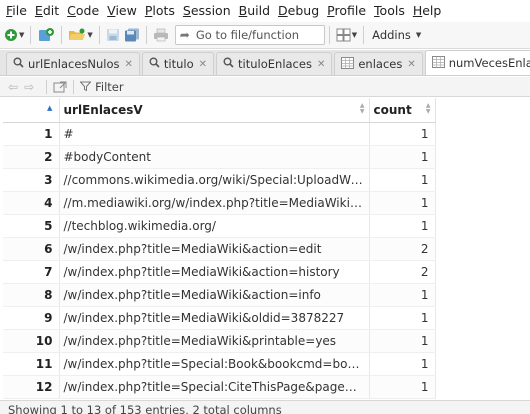 The height and width of the screenshot is (414, 530). I want to click on filter-button: Filter, so click(102, 86).